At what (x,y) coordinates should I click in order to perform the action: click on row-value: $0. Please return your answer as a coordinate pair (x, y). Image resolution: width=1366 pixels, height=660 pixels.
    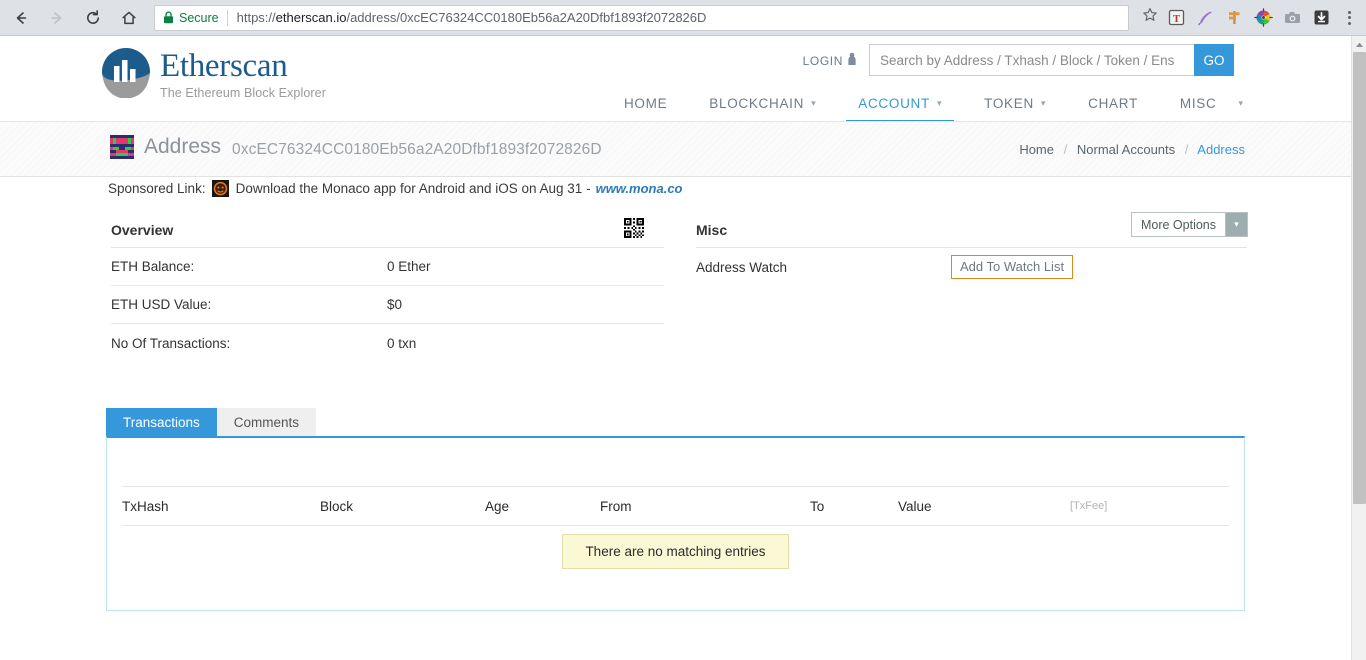
    Looking at the image, I should click on (395, 304).